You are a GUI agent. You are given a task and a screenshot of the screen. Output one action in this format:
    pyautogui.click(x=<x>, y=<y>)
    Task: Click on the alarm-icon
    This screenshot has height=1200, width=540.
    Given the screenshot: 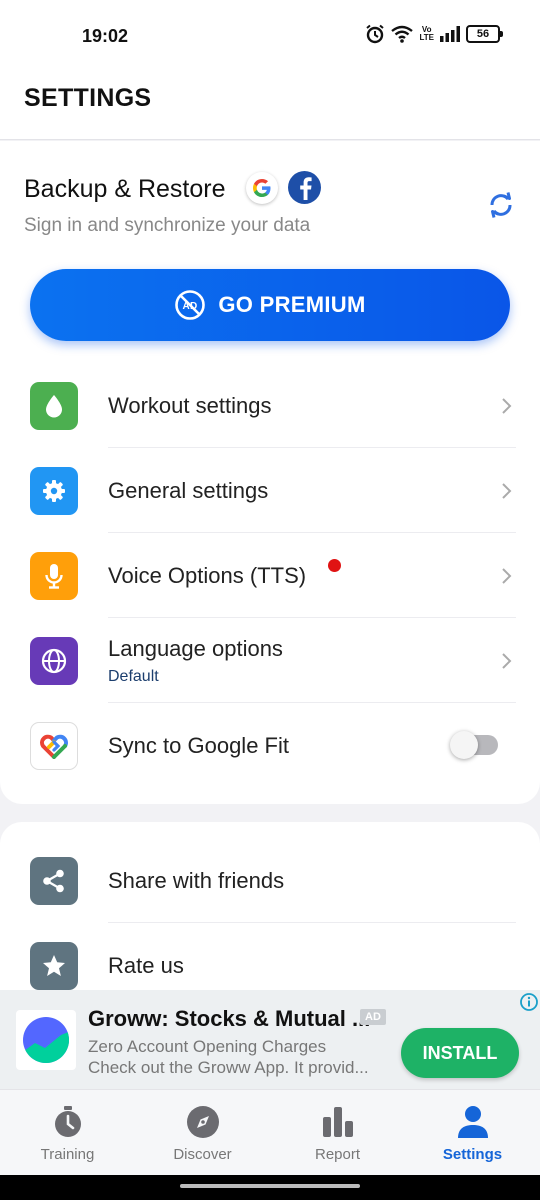 What is the action you would take?
    pyautogui.click(x=375, y=34)
    